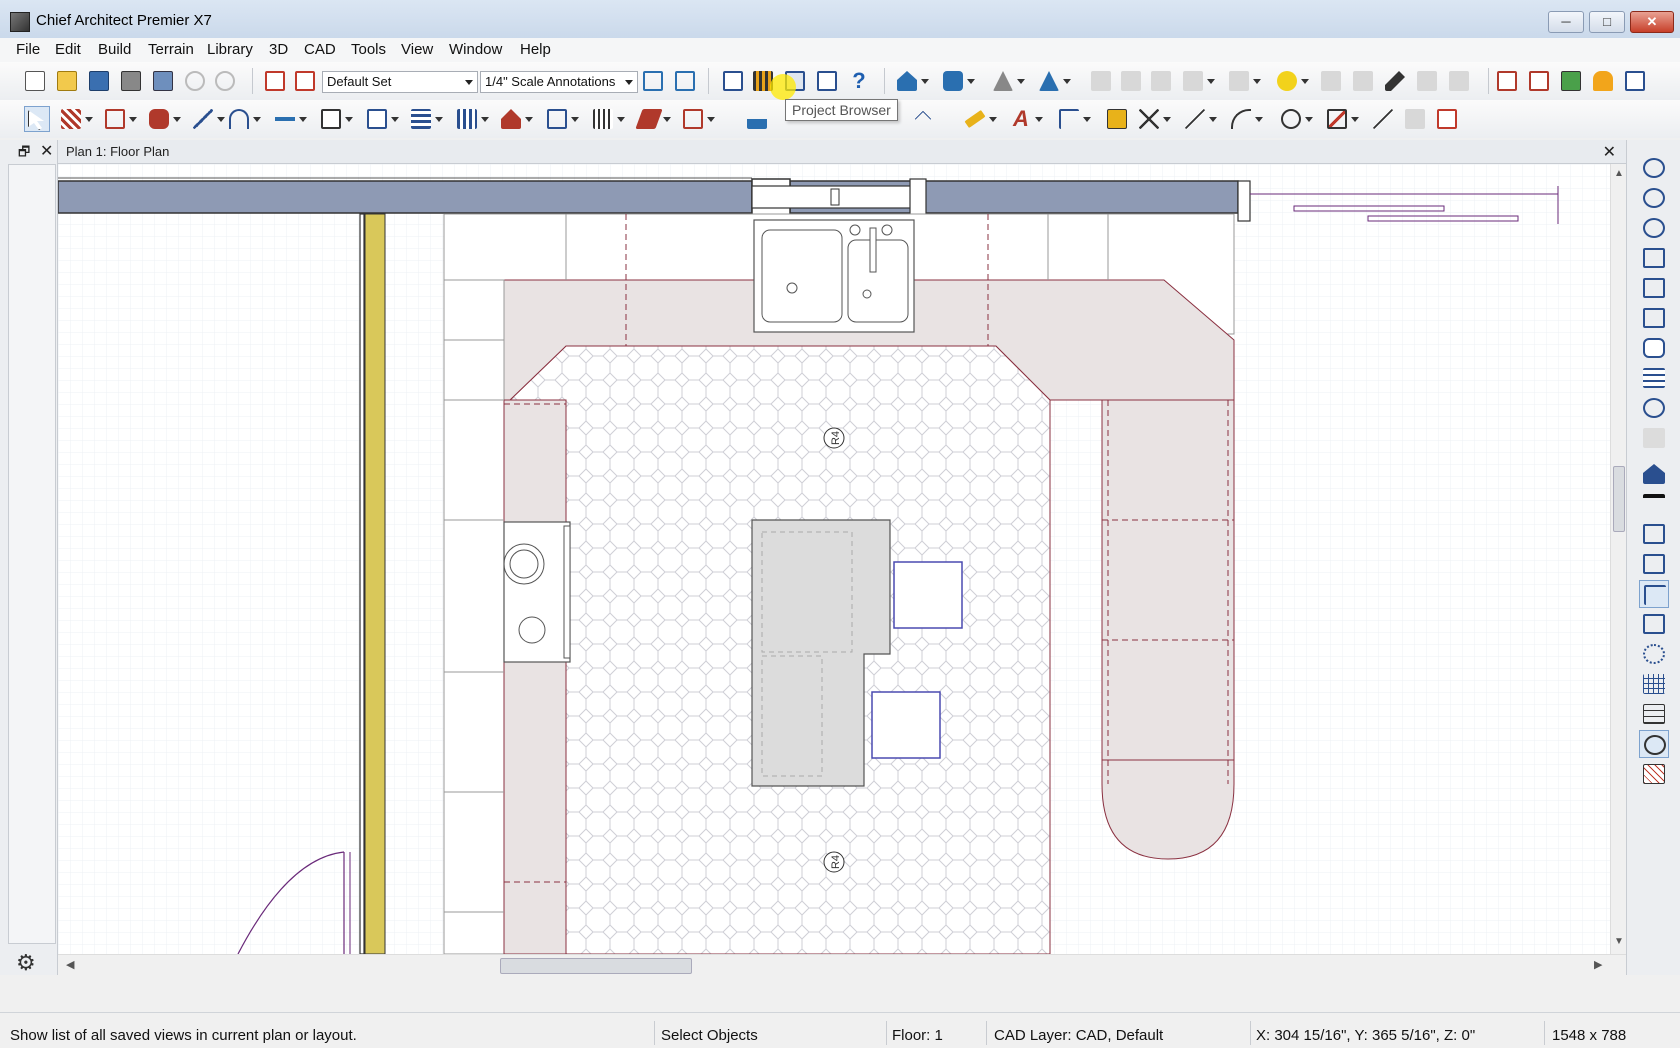 This screenshot has height=1048, width=1680. Describe the element at coordinates (1619, 173) in the screenshot. I see `scroll-up-icon: ▲` at that location.